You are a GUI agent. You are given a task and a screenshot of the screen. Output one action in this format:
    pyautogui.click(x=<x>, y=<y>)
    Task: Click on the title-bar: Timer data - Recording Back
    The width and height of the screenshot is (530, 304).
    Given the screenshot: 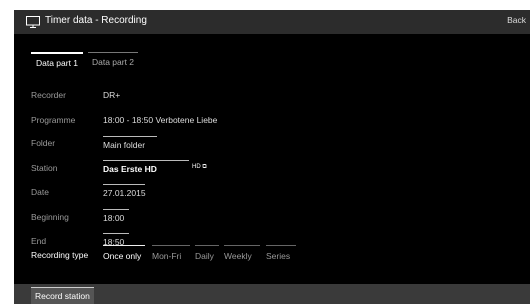 What is the action you would take?
    pyautogui.click(x=272, y=22)
    